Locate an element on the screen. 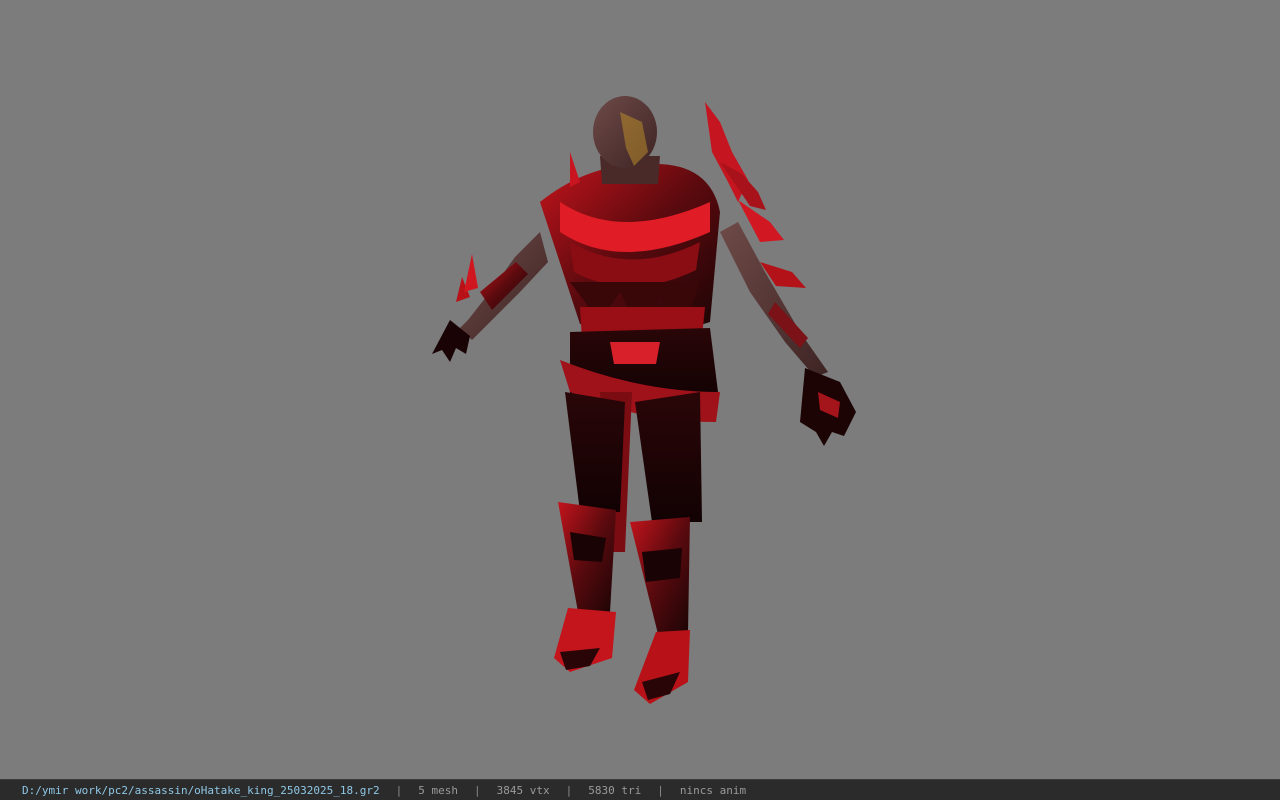 The image size is (1280, 800). vertex-count-label: 3845 vtx is located at coordinates (523, 790).